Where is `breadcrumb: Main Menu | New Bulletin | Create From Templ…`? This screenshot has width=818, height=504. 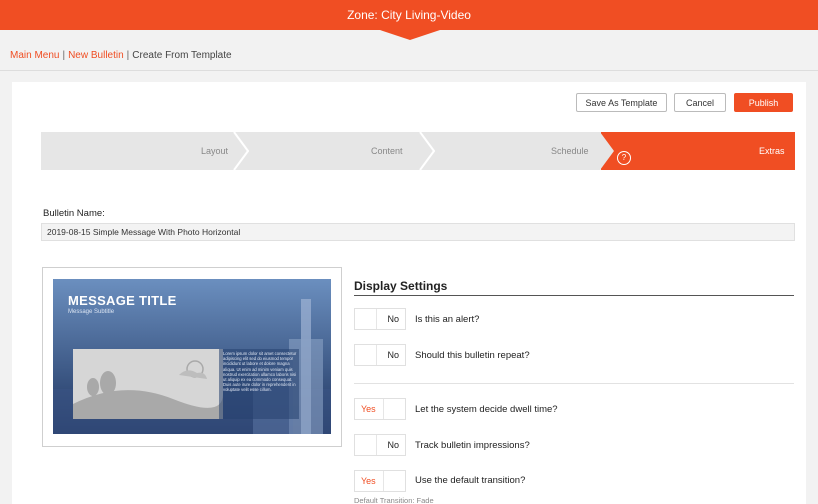
breadcrumb: Main Menu | New Bulletin | Create From Templ… is located at coordinates (121, 55).